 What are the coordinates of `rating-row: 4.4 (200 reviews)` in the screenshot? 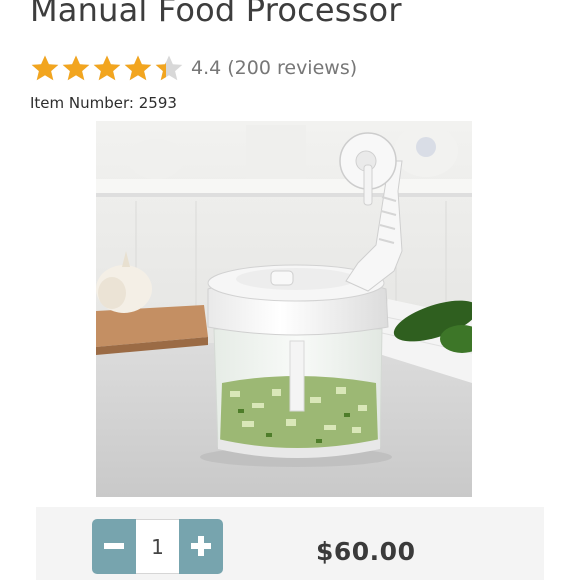 It's located at (193, 68).